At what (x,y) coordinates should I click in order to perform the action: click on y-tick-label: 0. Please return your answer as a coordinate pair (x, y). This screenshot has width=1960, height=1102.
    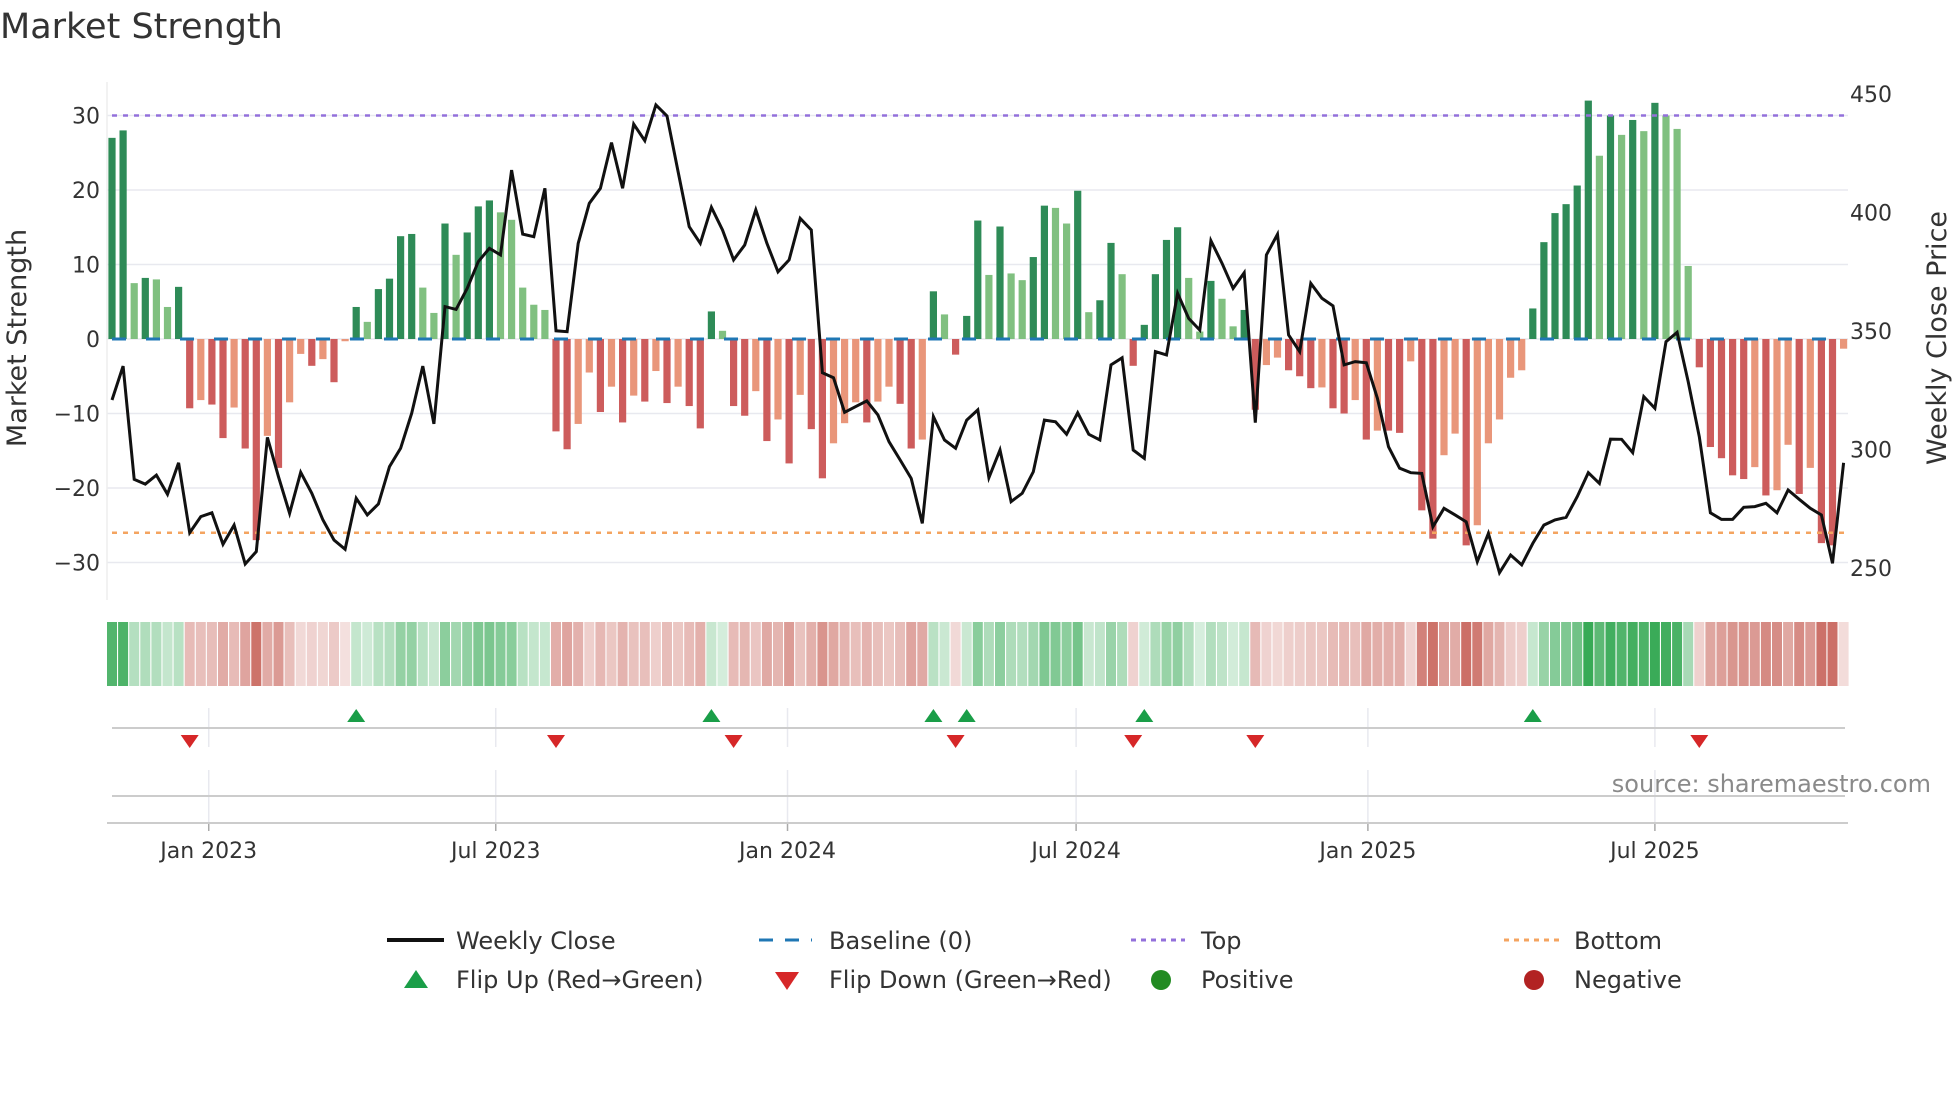
    Looking at the image, I should click on (93, 340).